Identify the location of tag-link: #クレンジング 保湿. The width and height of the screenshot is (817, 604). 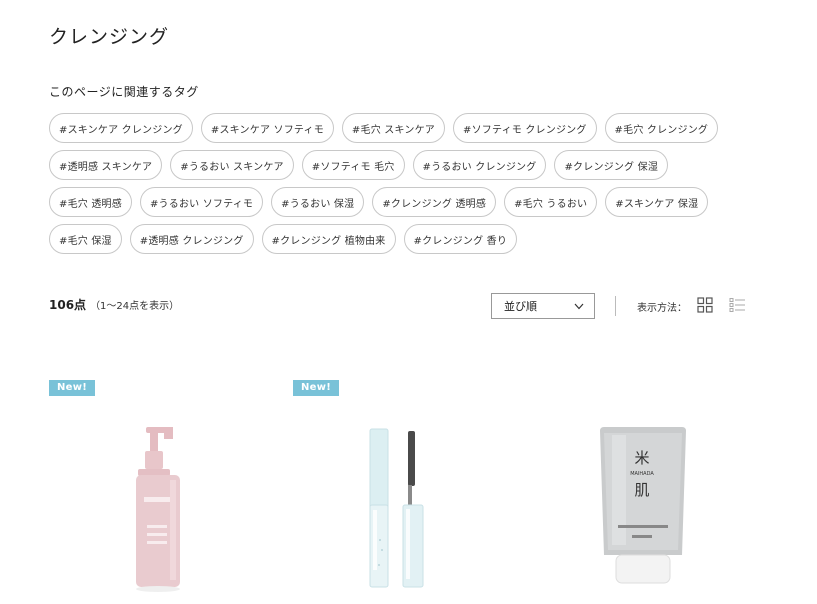
(611, 165).